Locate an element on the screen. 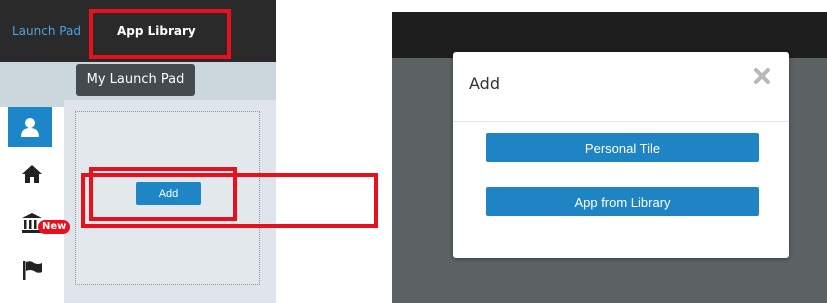  tooltip-my-launch-pad: My Launch Pad is located at coordinates (135, 80).